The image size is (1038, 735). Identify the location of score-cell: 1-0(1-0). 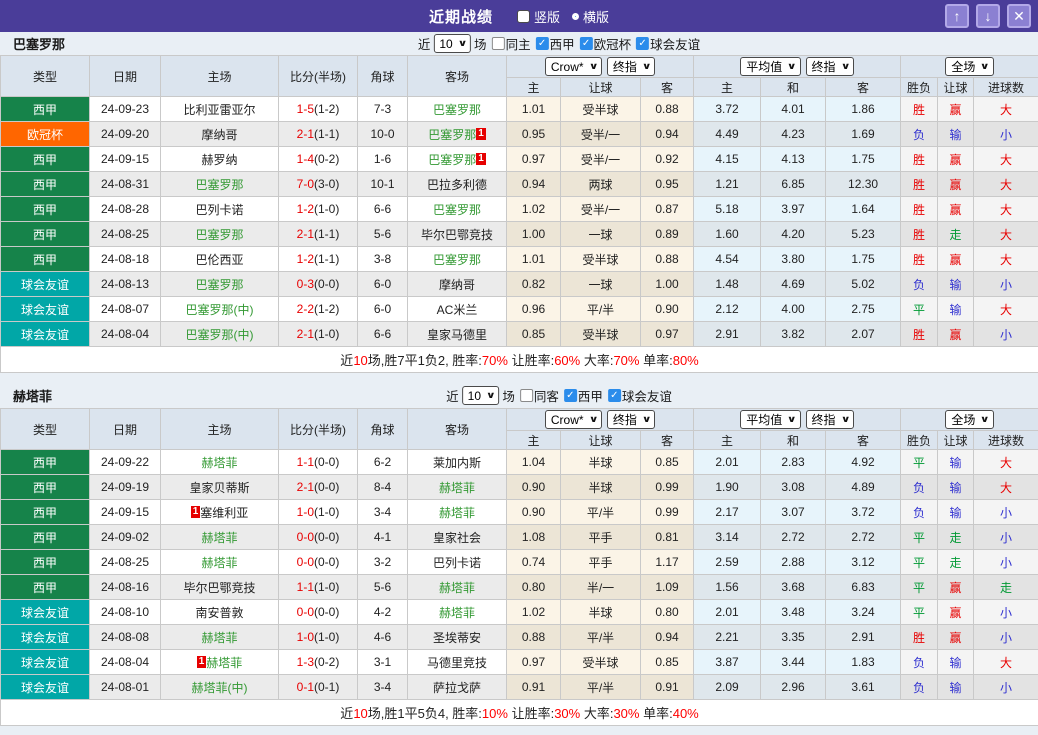
(318, 512).